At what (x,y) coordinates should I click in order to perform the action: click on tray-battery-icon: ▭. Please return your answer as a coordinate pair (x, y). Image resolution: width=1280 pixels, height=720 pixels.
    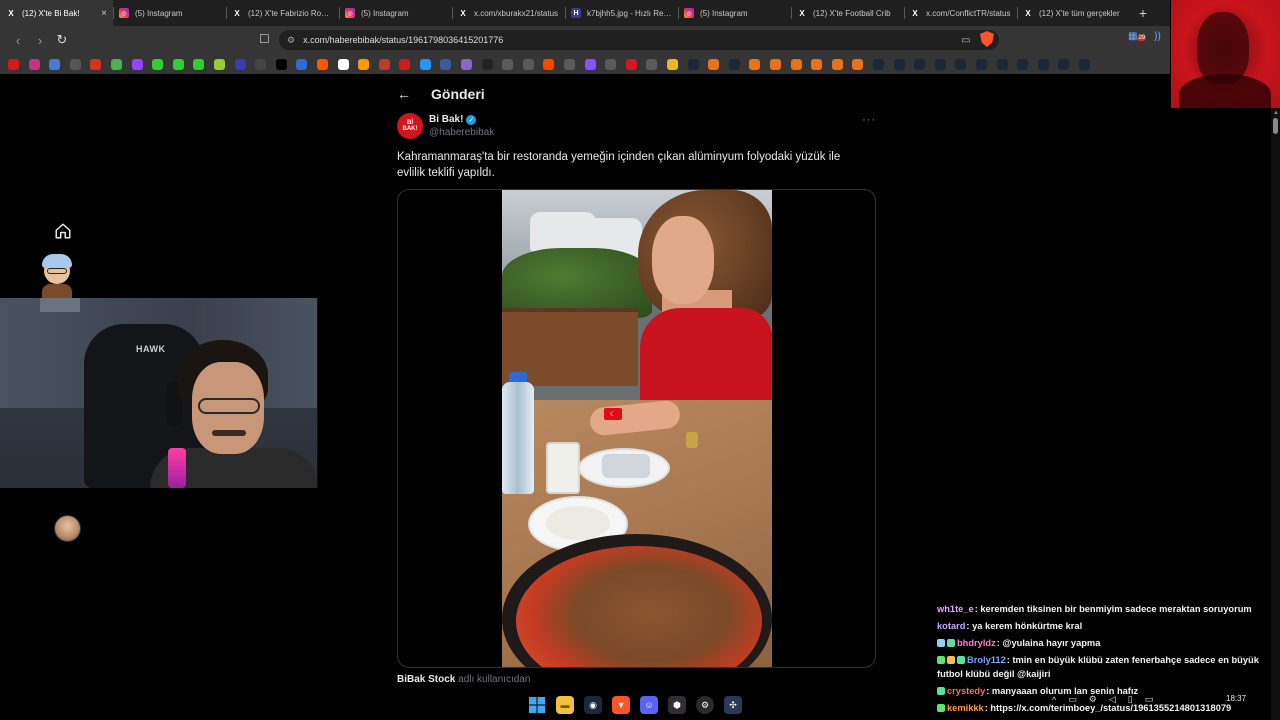
    Looking at the image, I should click on (1149, 699).